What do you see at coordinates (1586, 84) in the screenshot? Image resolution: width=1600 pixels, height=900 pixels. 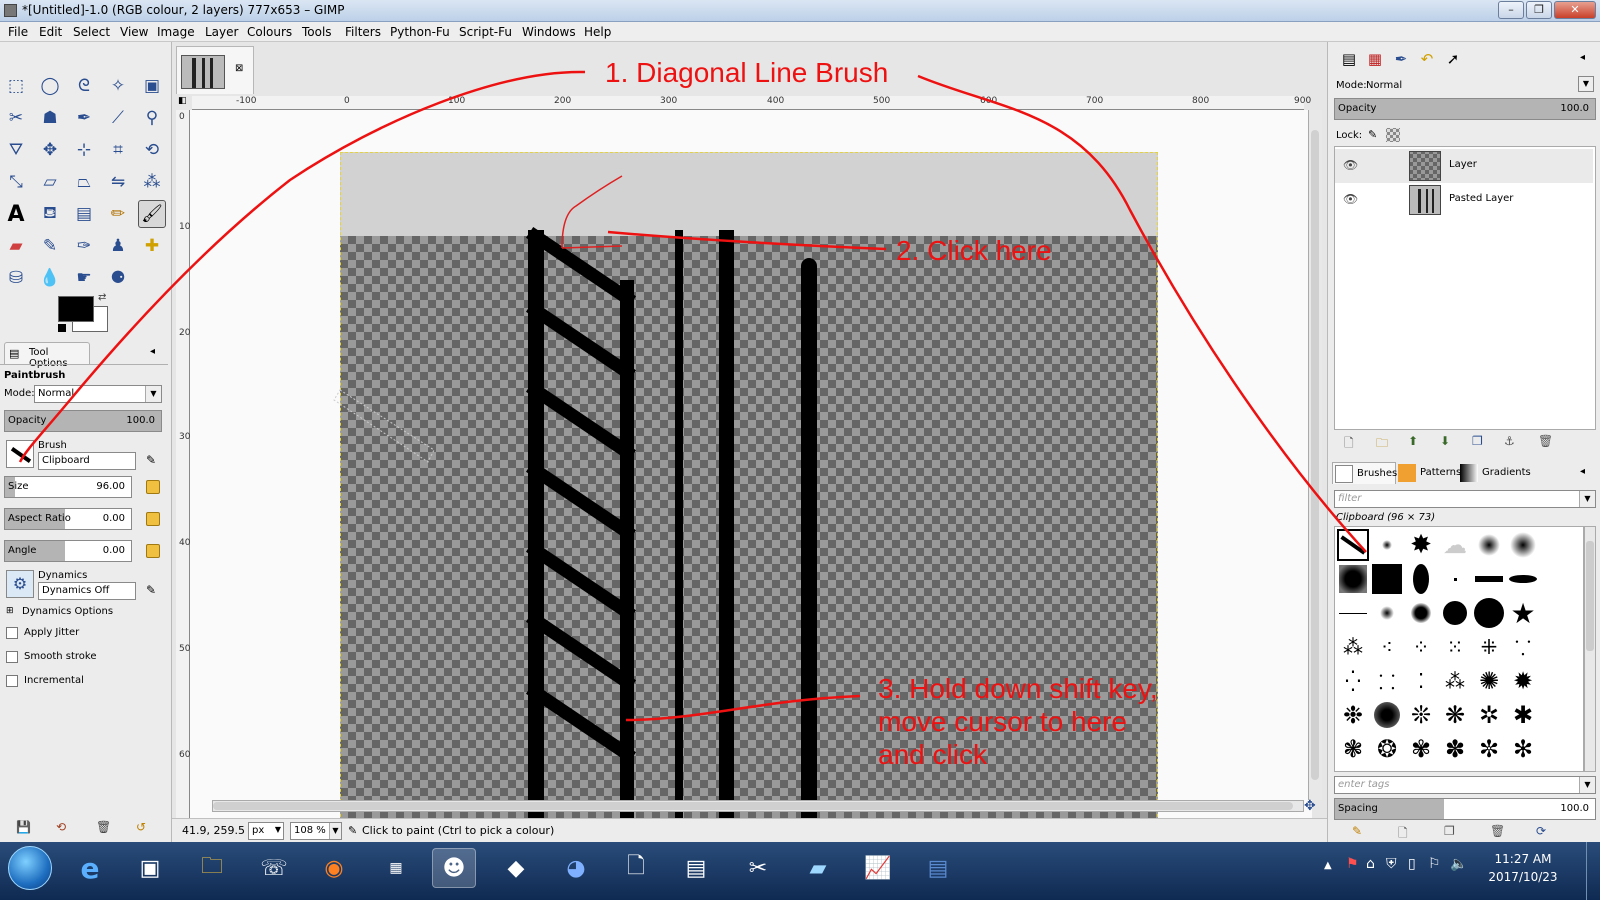 I see `chevron-down-icon: ▼` at bounding box center [1586, 84].